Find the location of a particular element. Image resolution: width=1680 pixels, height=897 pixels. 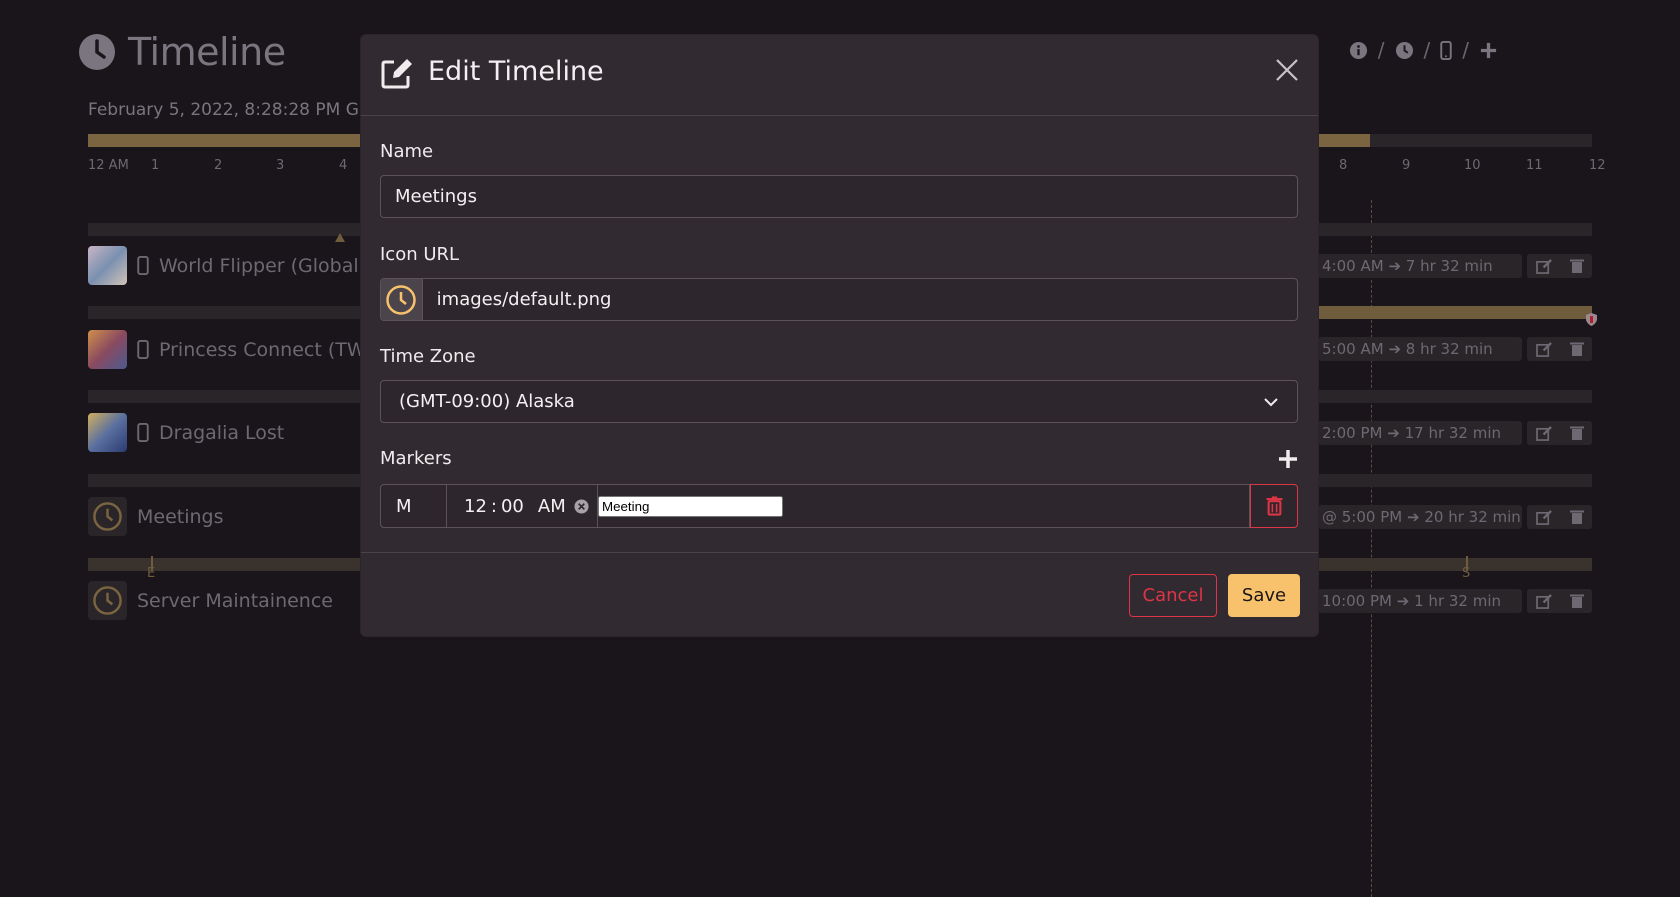

timeline-row-label: World Flipper (Global) is located at coordinates (227, 265).